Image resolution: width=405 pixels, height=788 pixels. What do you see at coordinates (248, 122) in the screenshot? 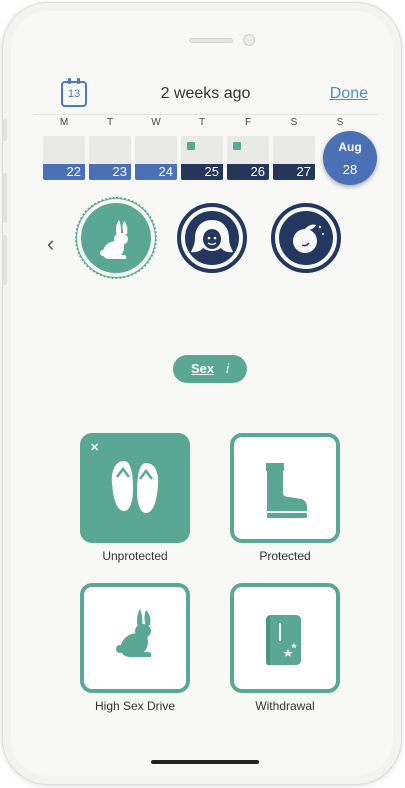
I see `day-letter: F` at bounding box center [248, 122].